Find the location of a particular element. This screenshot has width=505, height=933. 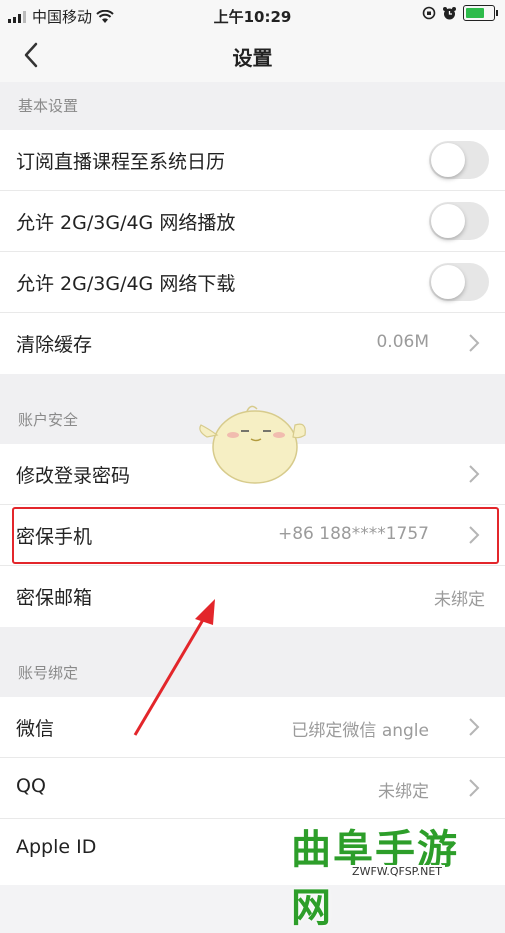

battery-icon is located at coordinates (480, 13).